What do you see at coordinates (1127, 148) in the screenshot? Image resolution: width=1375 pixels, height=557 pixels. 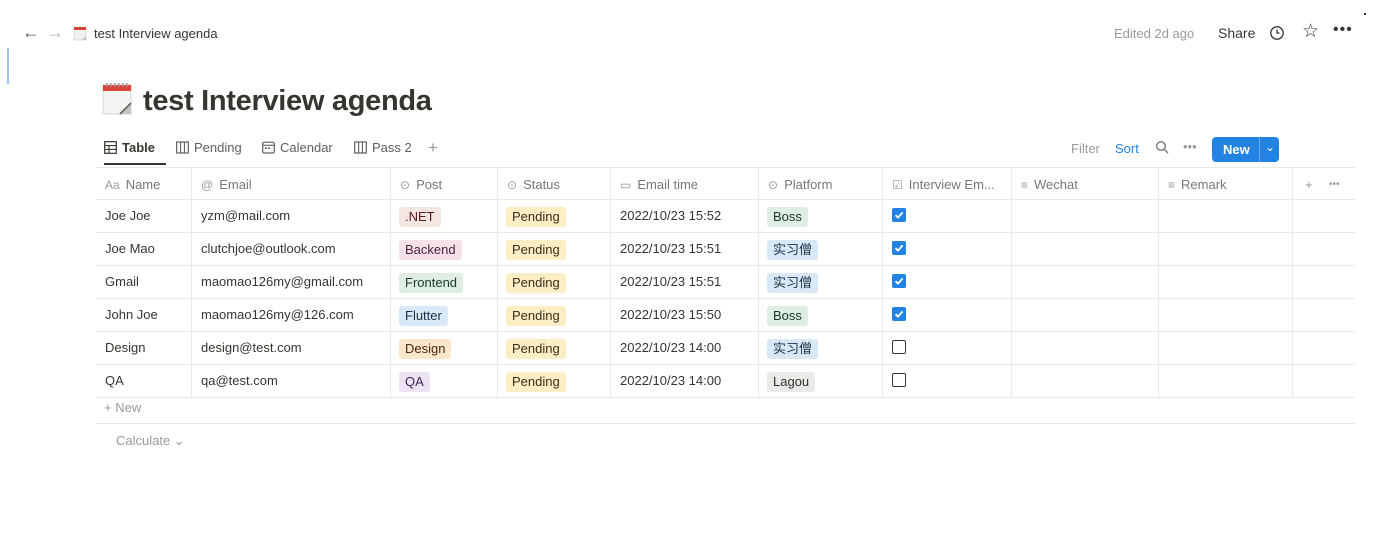 I see `sort-button: Sort` at bounding box center [1127, 148].